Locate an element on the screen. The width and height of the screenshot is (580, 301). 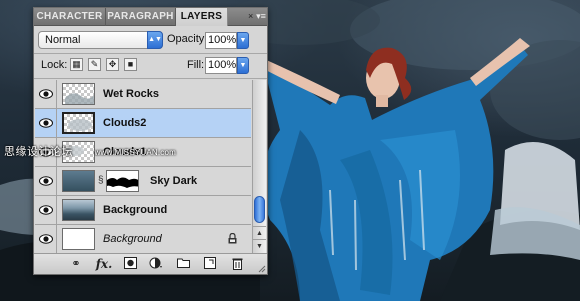
layer-mask-thumbnail is located at coordinates (122, 181).